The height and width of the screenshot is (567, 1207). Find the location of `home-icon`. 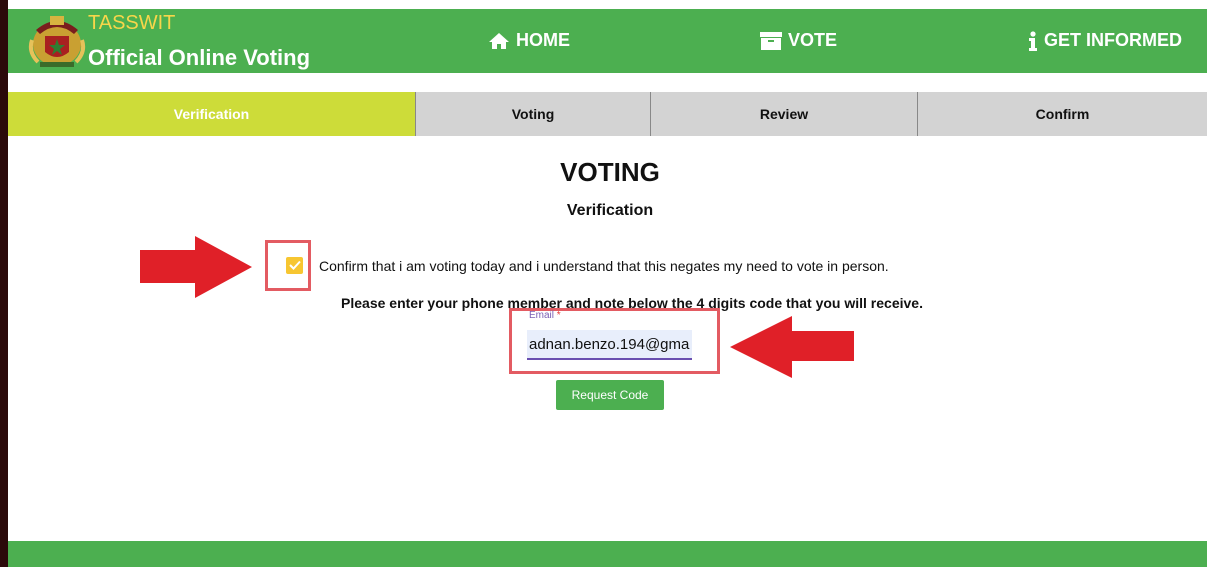

home-icon is located at coordinates (499, 41).